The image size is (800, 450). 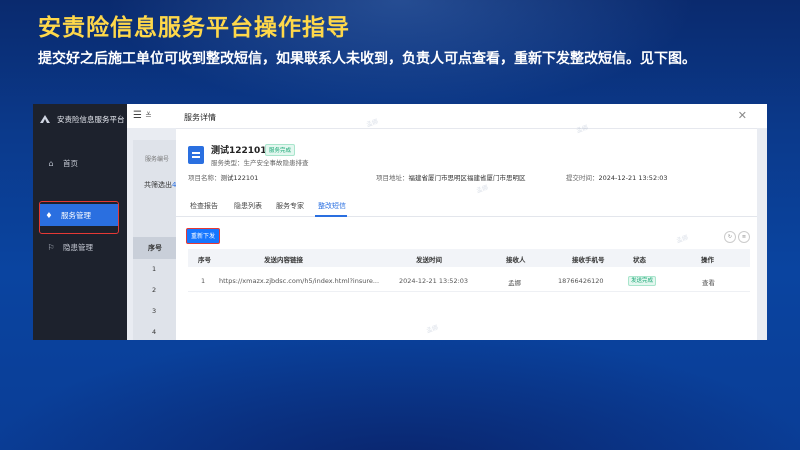 I want to click on column-header: 发送内容链接, so click(x=283, y=260).